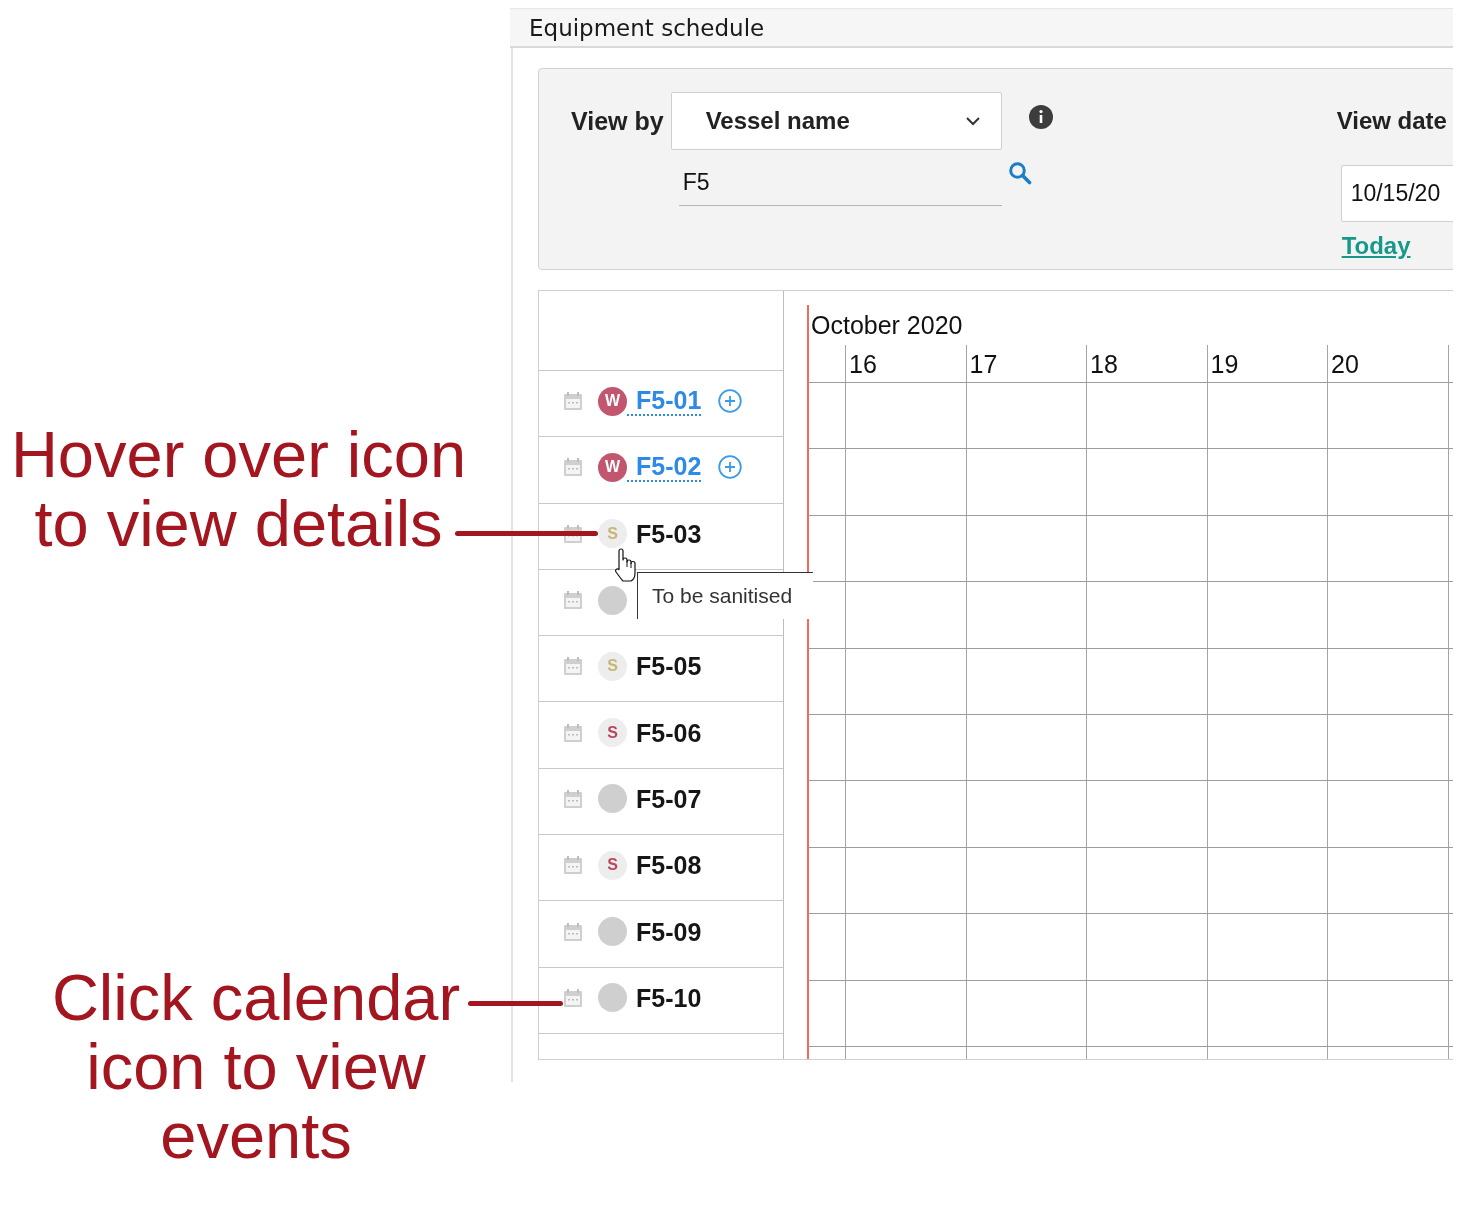 This screenshot has width=1478, height=1215. I want to click on vessel-link: F5-02, so click(664, 467).